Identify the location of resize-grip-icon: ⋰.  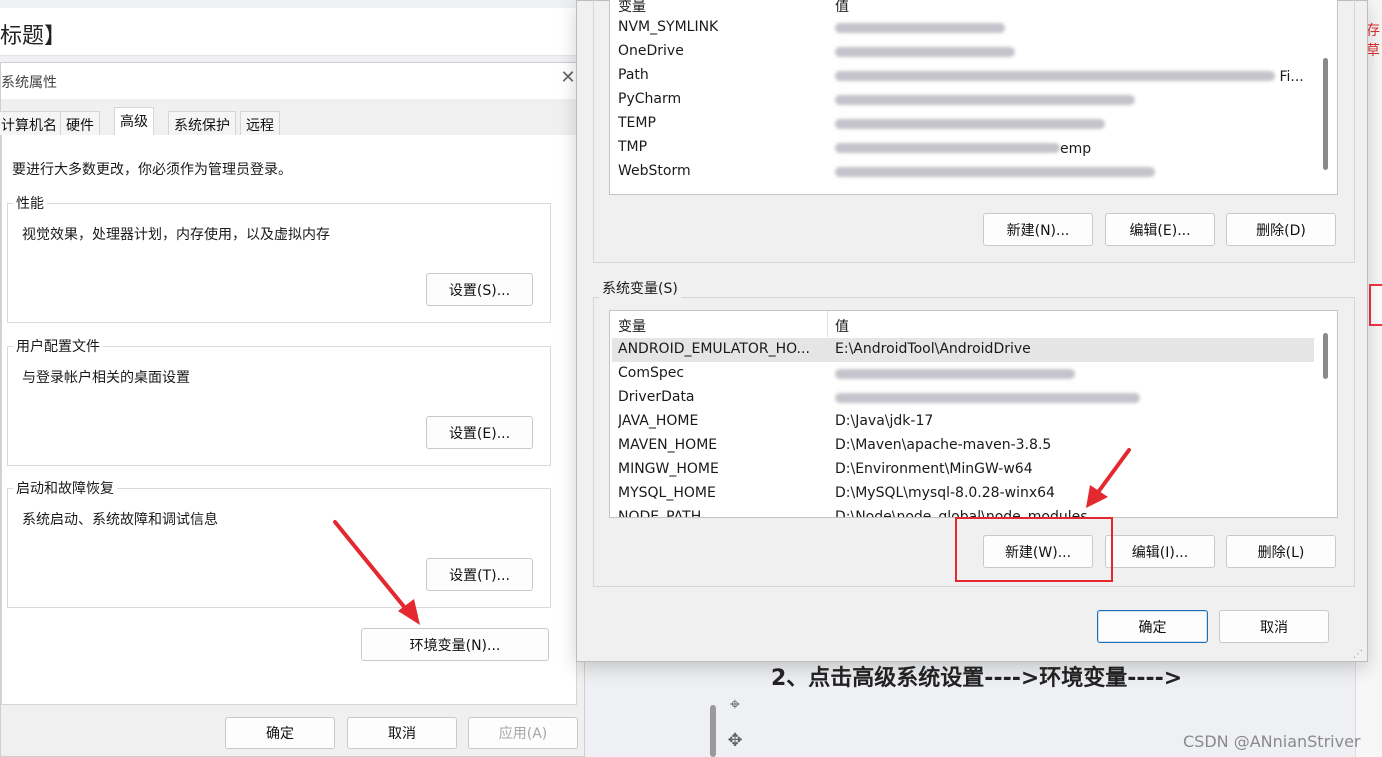
(1358, 654).